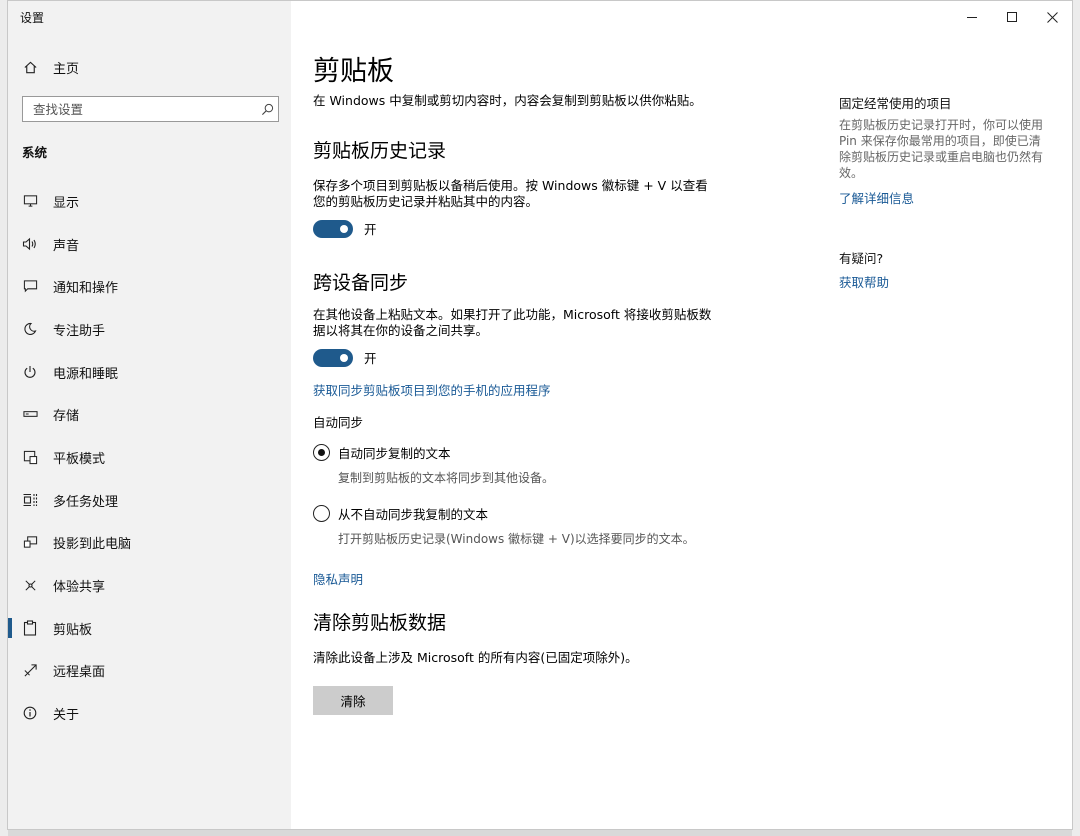 This screenshot has width=1080, height=836. What do you see at coordinates (333, 358) in the screenshot?
I see `sync-toggle` at bounding box center [333, 358].